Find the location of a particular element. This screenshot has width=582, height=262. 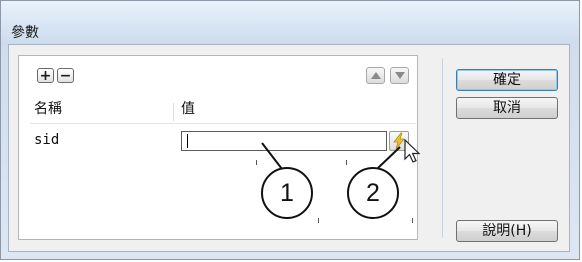

help-button: 說明(H) is located at coordinates (507, 231).